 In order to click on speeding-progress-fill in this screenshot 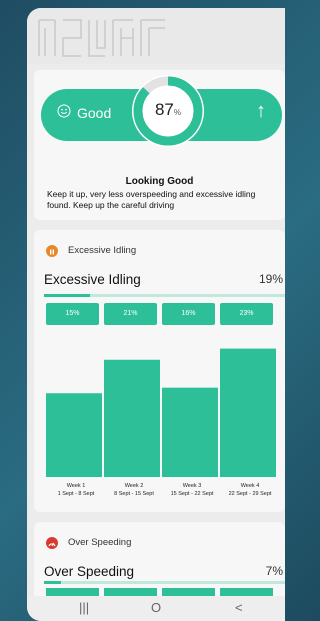, I will do `click(52, 582)`.